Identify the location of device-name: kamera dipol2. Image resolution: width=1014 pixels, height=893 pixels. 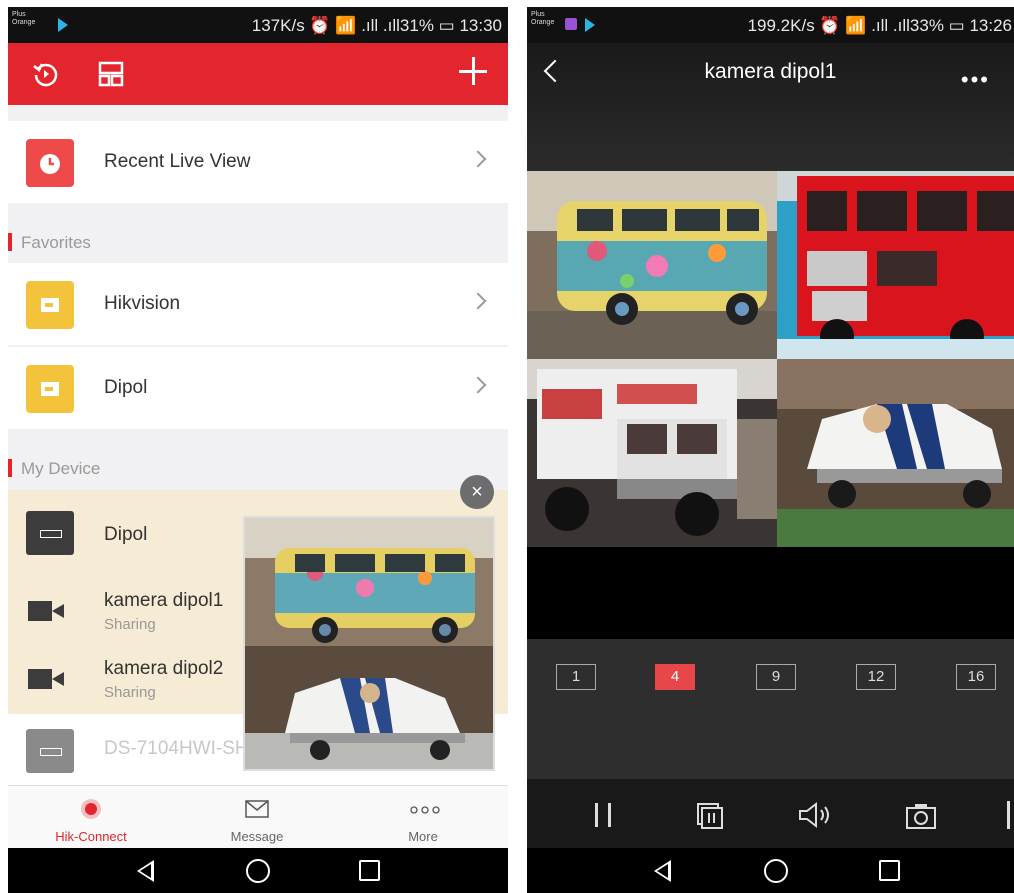
(164, 668).